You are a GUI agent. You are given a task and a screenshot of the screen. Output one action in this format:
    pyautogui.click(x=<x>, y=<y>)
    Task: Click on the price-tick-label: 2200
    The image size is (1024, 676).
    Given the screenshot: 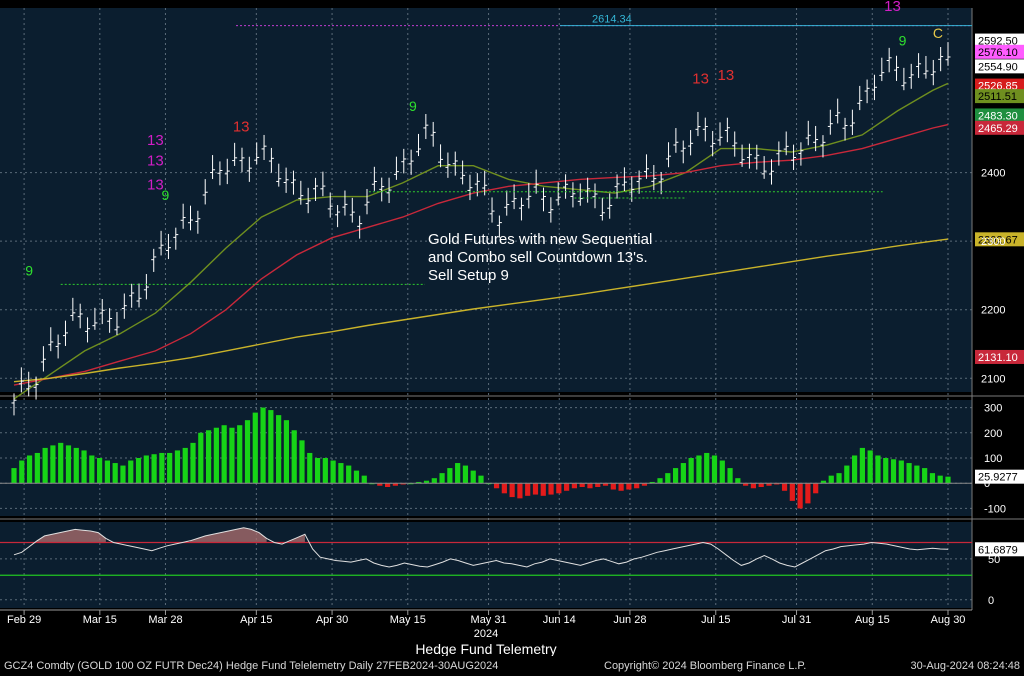 What is the action you would take?
    pyautogui.click(x=993, y=311)
    